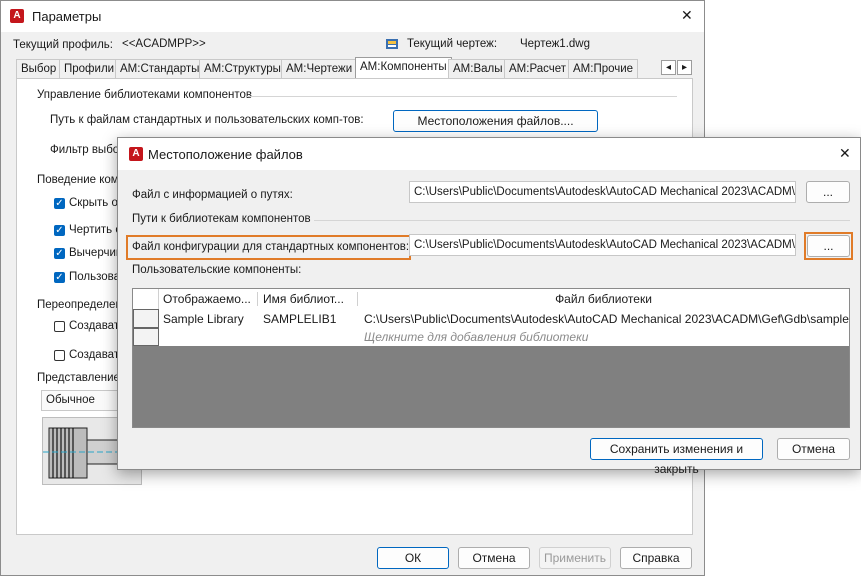 Image resolution: width=861 pixels, height=576 pixels. Describe the element at coordinates (242, 68) in the screenshot. I see `tab-am-structures: АМ:Структуры` at that location.